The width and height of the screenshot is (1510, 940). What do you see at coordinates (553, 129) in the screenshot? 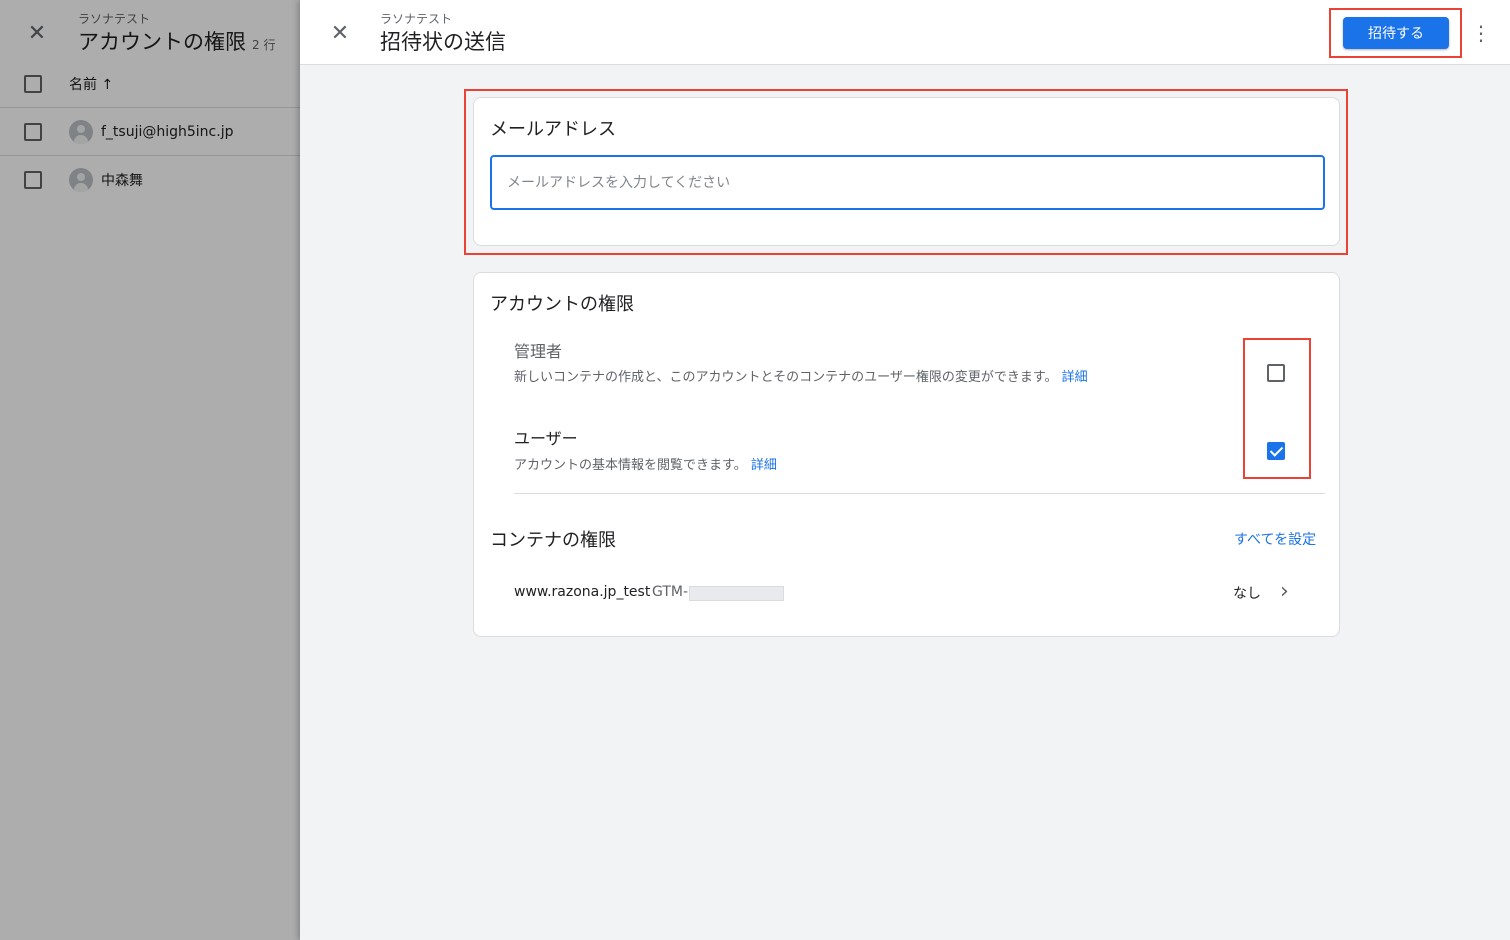
I see `email-card-title: メールアドレス` at bounding box center [553, 129].